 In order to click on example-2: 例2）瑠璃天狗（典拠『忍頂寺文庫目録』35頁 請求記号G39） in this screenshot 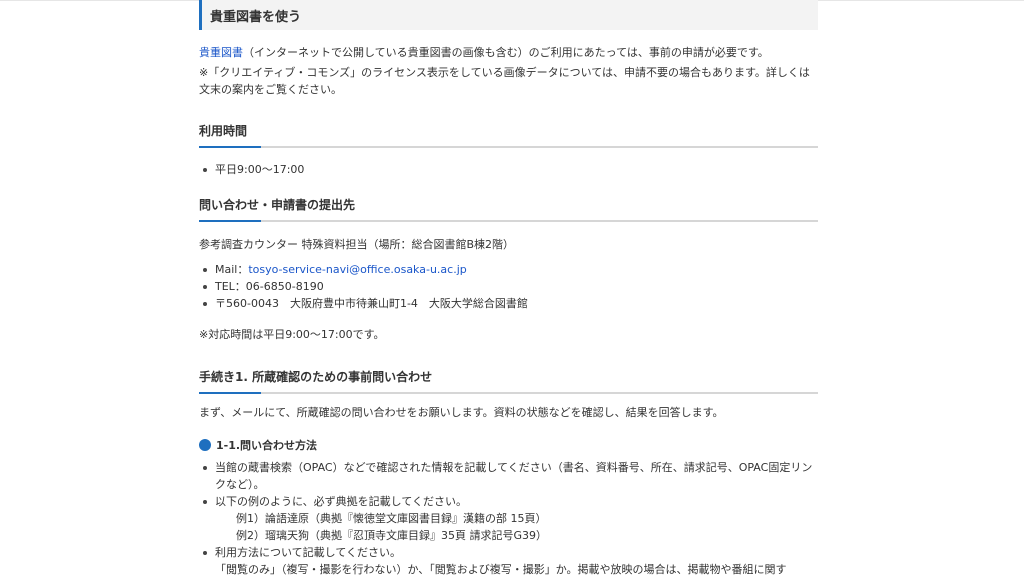, I will do `click(392, 535)`.